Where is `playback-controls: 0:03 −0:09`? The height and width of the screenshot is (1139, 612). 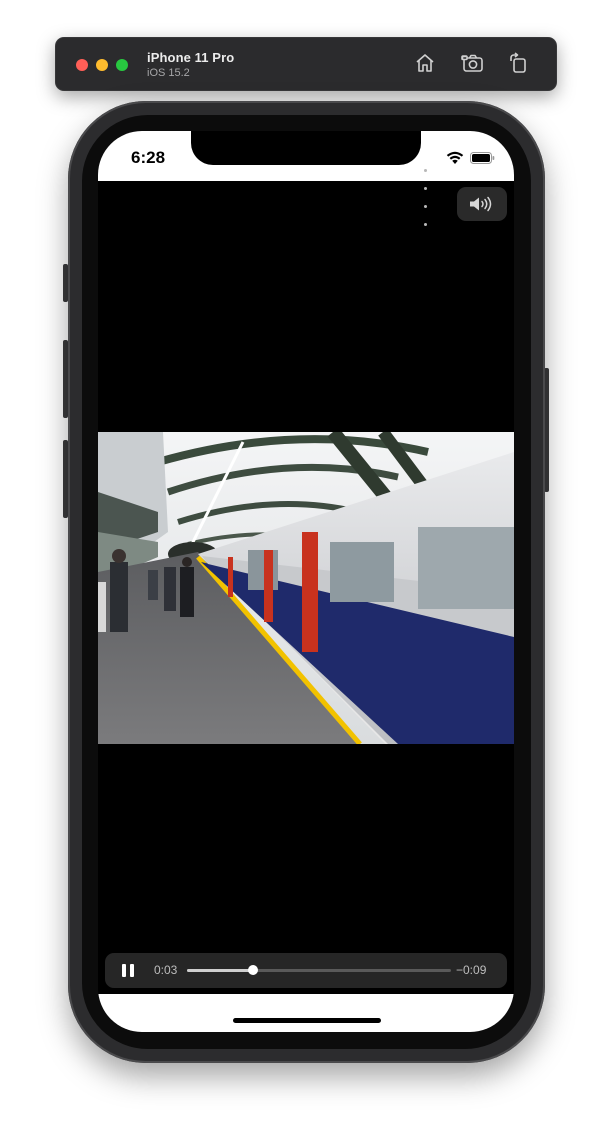 playback-controls: 0:03 −0:09 is located at coordinates (306, 970).